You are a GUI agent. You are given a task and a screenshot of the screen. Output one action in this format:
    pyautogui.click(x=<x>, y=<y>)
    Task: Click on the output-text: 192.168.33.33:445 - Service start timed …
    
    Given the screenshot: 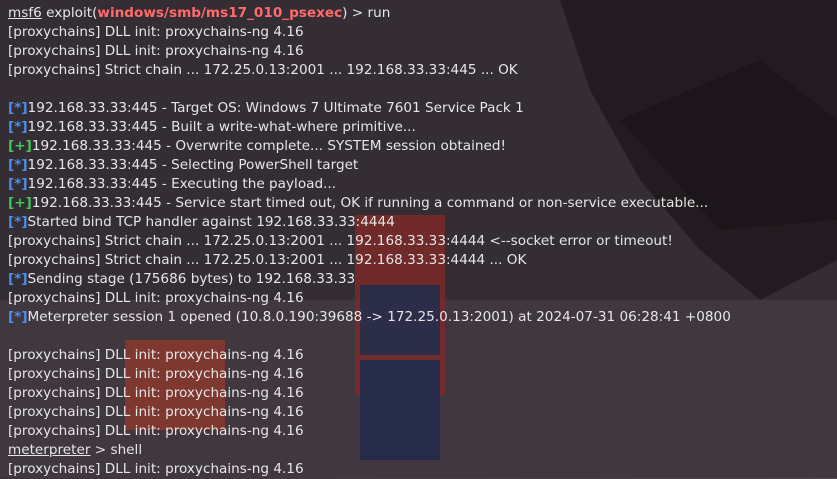 What is the action you would take?
    pyautogui.click(x=370, y=203)
    